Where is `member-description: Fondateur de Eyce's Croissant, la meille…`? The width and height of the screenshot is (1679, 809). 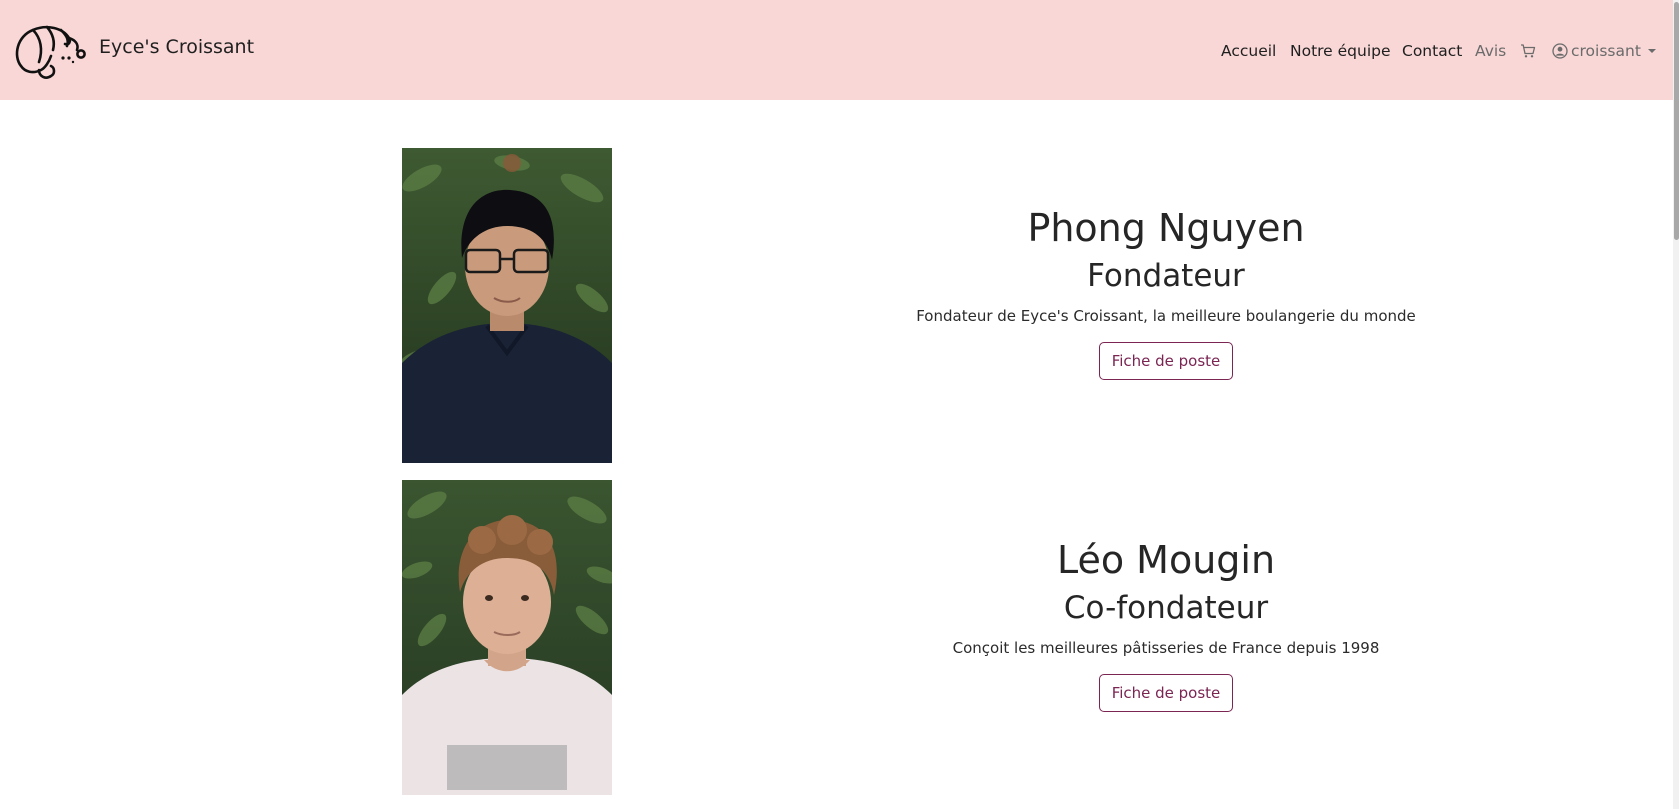 member-description: Fondateur de Eyce's Croissant, la meille… is located at coordinates (1166, 316).